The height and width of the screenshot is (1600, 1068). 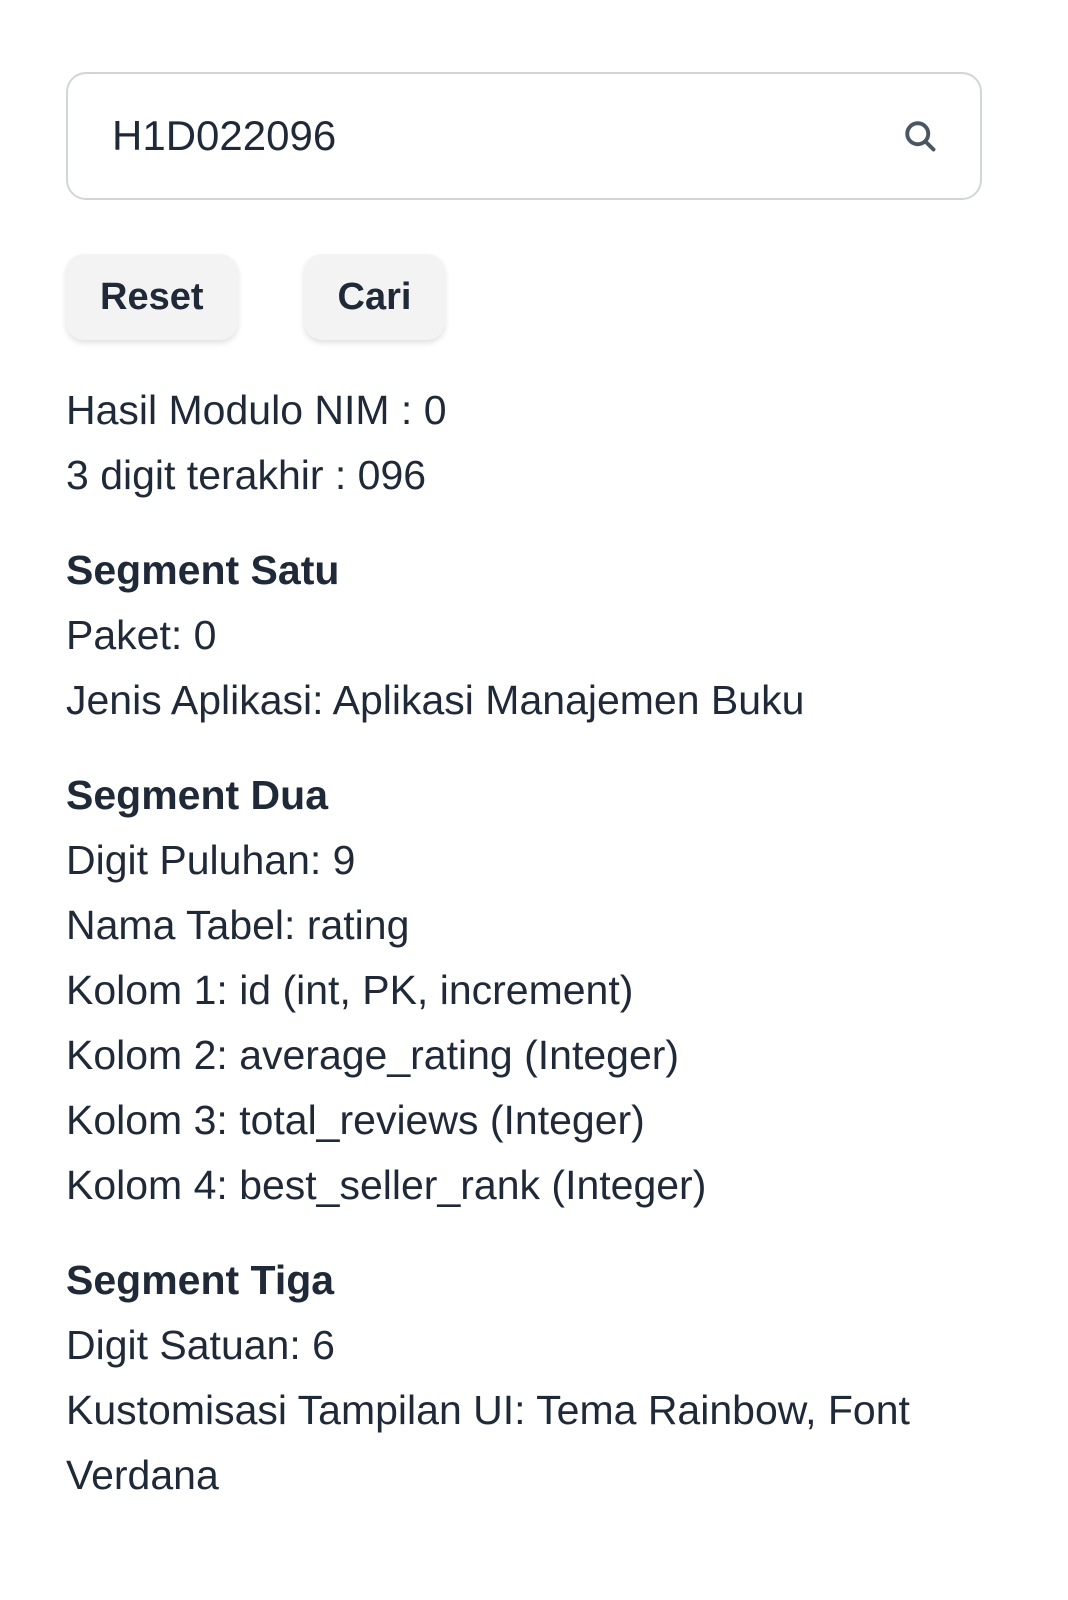 I want to click on search-icon, so click(x=920, y=136).